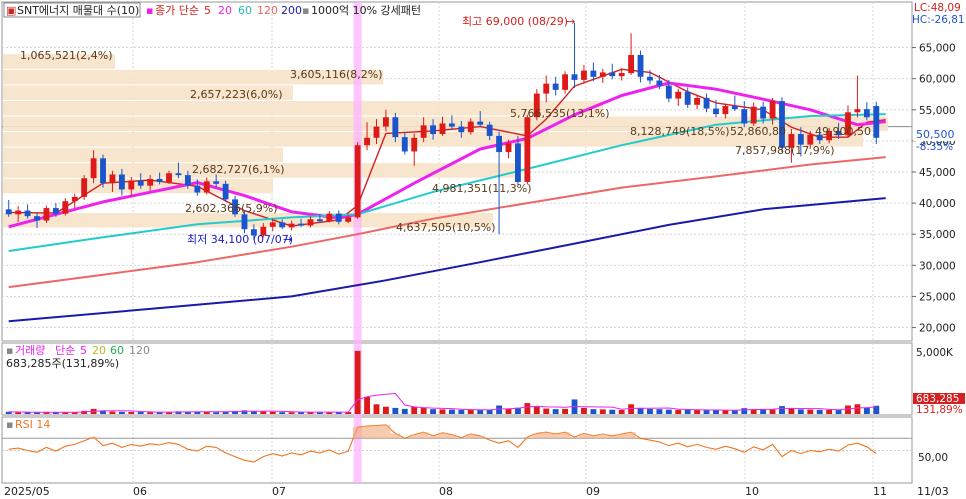  Describe the element at coordinates (140, 491) in the screenshot. I see `x-label-06: 06` at that location.